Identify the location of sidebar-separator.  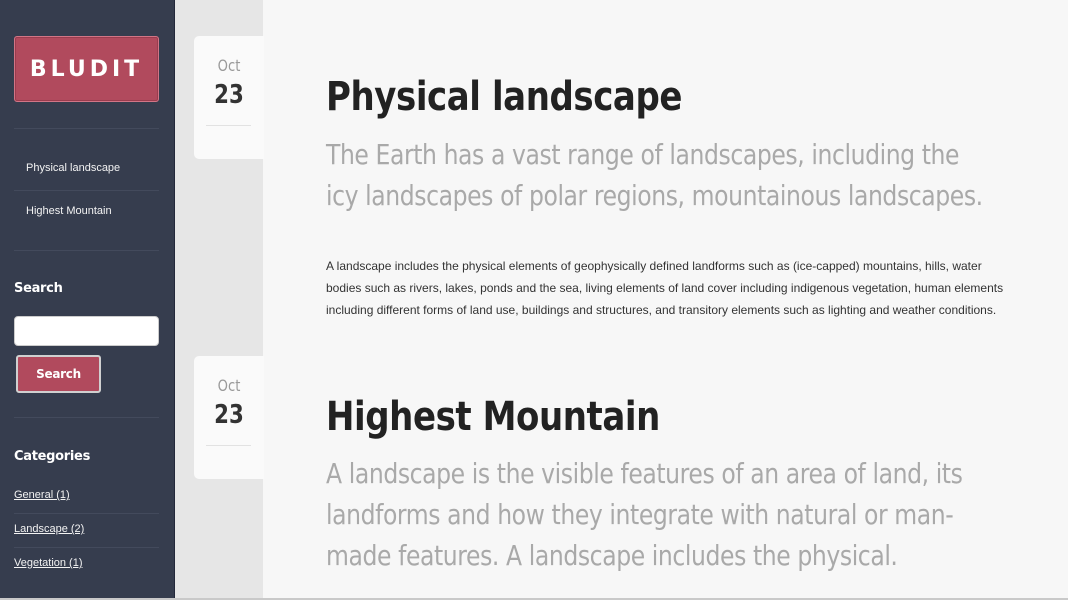
(86, 190).